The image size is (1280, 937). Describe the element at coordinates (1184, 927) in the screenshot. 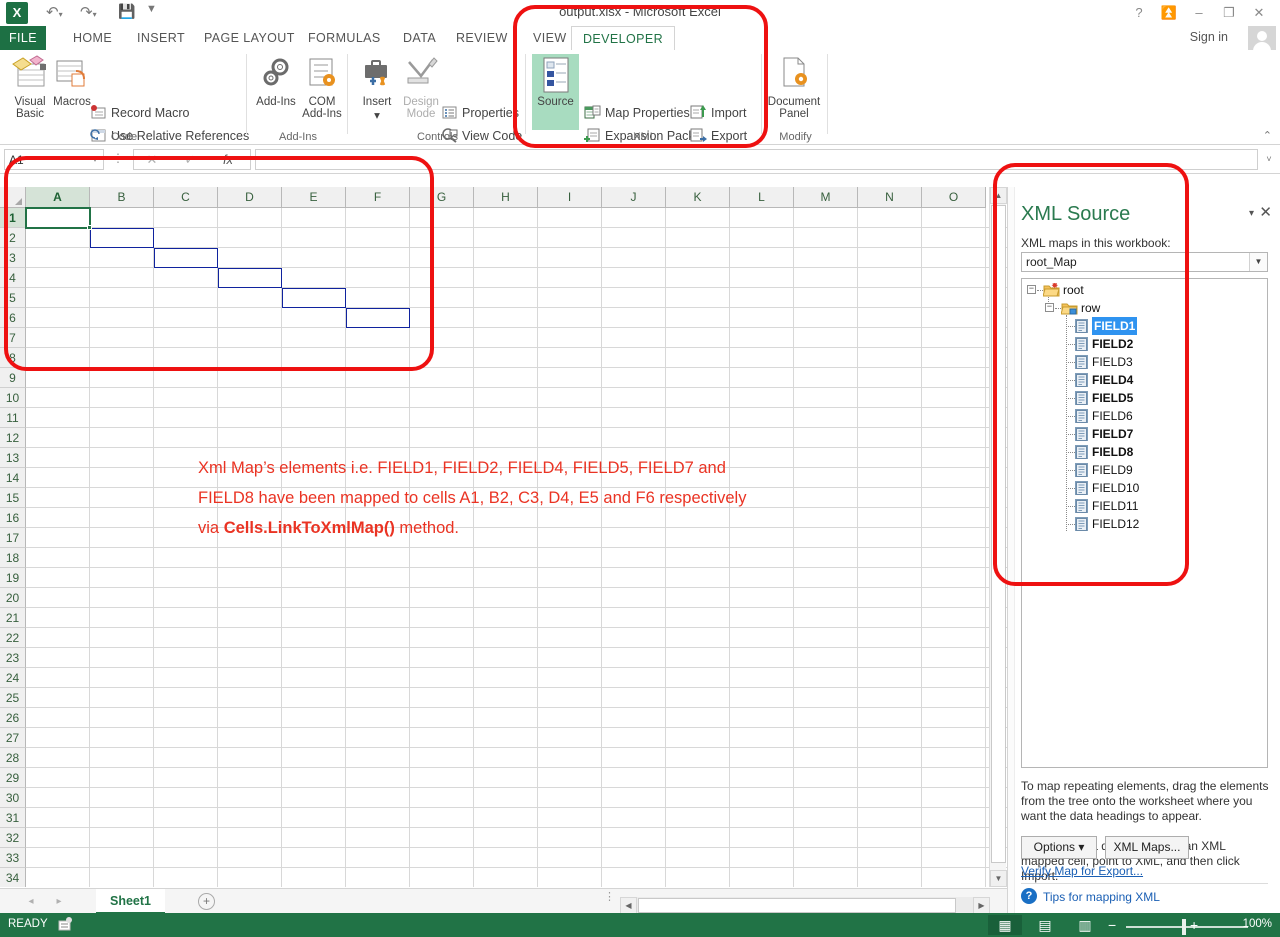

I see `zoom-slider-thumb` at that location.